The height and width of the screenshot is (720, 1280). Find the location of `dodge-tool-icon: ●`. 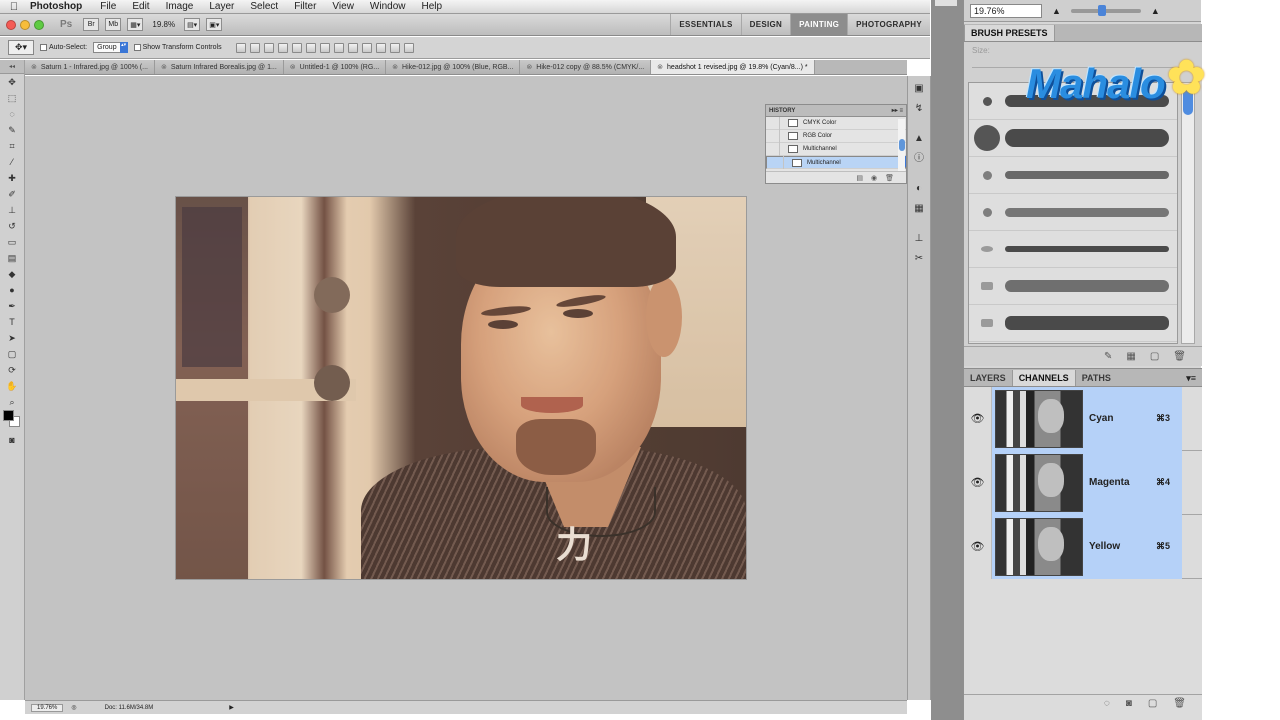

dodge-tool-icon: ● is located at coordinates (12, 290).